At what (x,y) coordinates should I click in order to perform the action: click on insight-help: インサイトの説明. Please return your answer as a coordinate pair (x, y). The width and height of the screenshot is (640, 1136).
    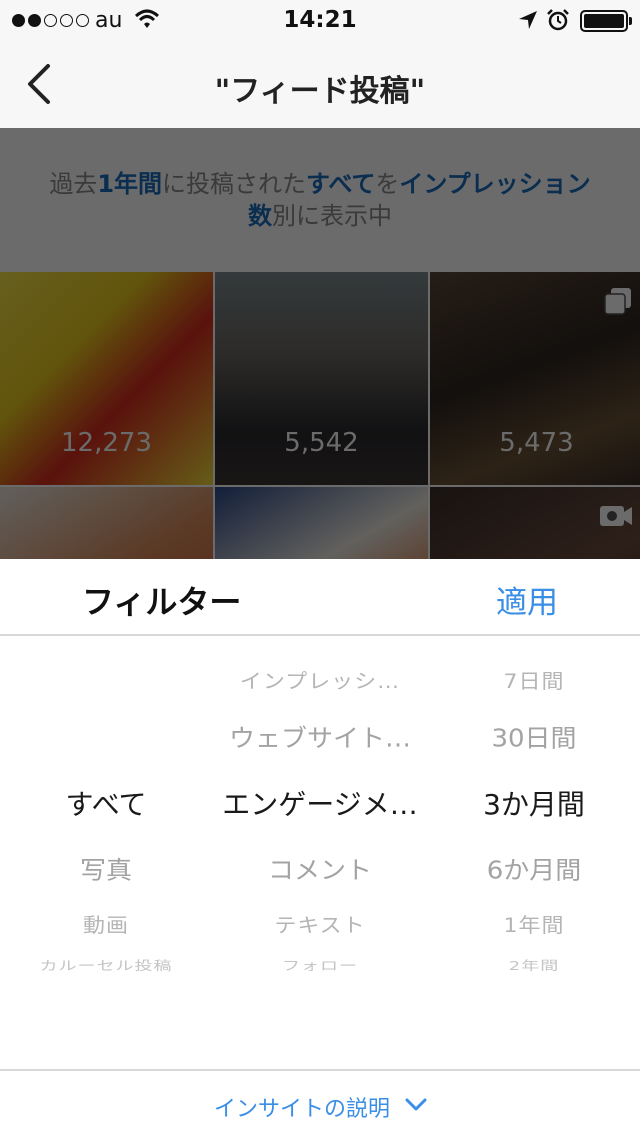
    Looking at the image, I should click on (320, 1102).